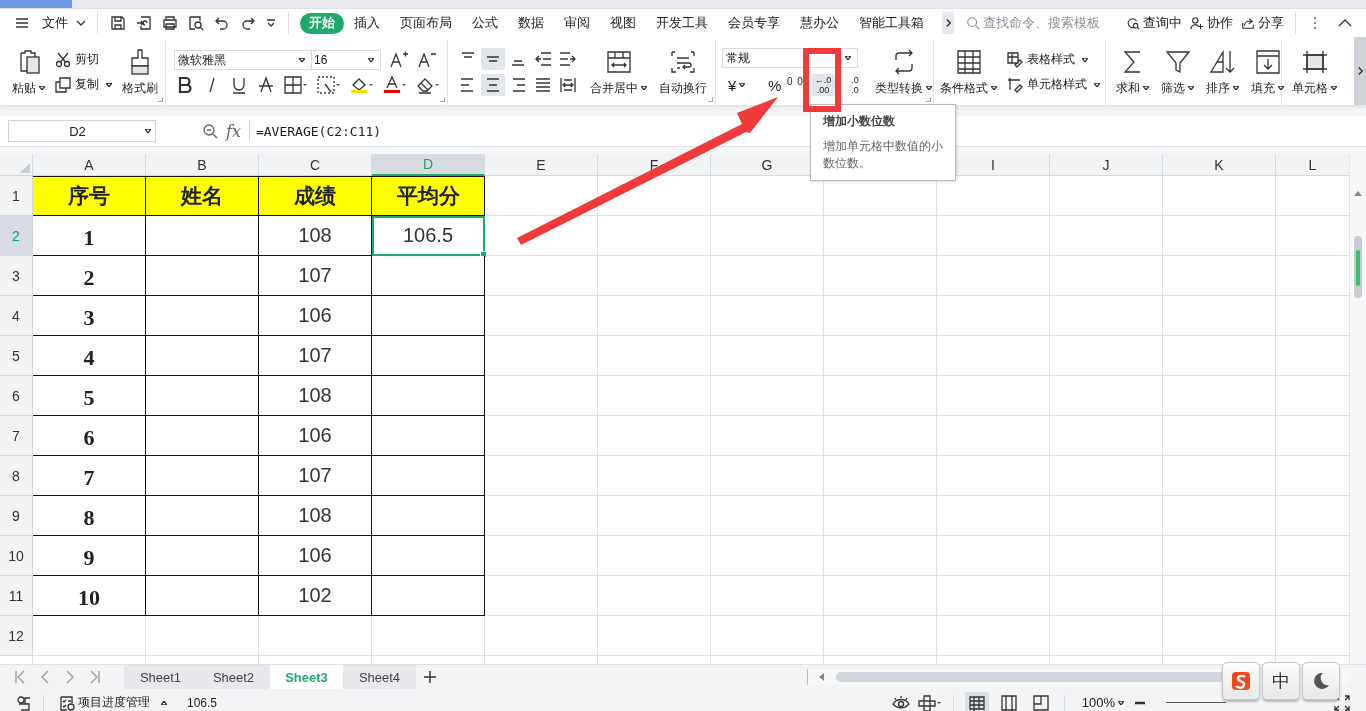 The width and height of the screenshot is (1366, 711). I want to click on font-size-select: 16, so click(346, 60).